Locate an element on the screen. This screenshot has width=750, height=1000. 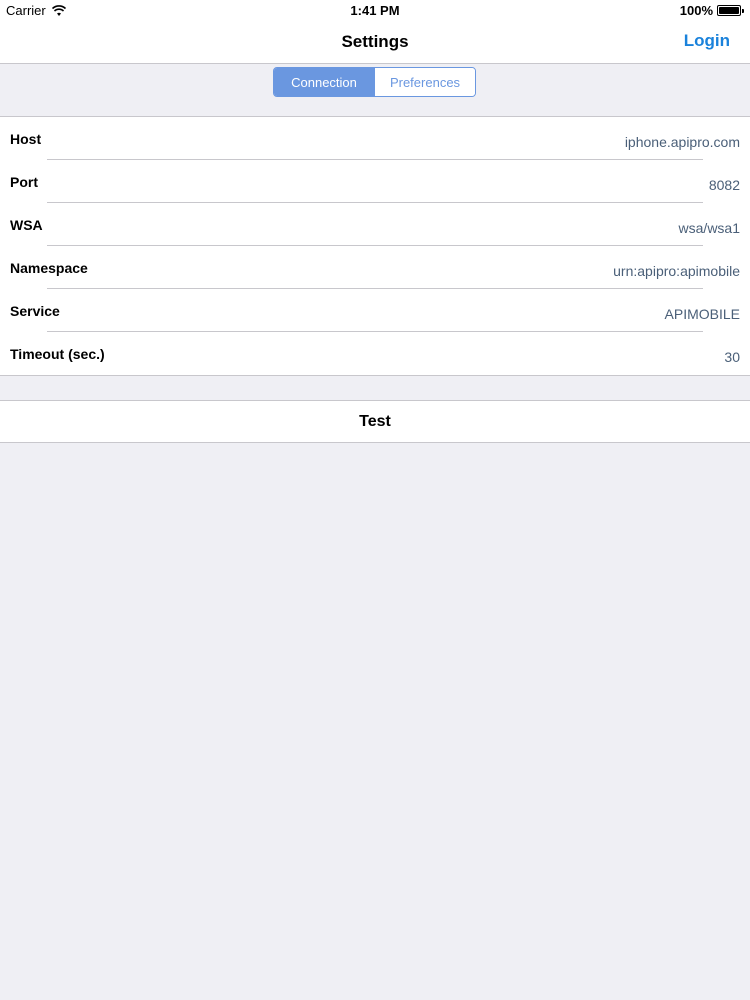
status-right: 100% is located at coordinates (712, 10).